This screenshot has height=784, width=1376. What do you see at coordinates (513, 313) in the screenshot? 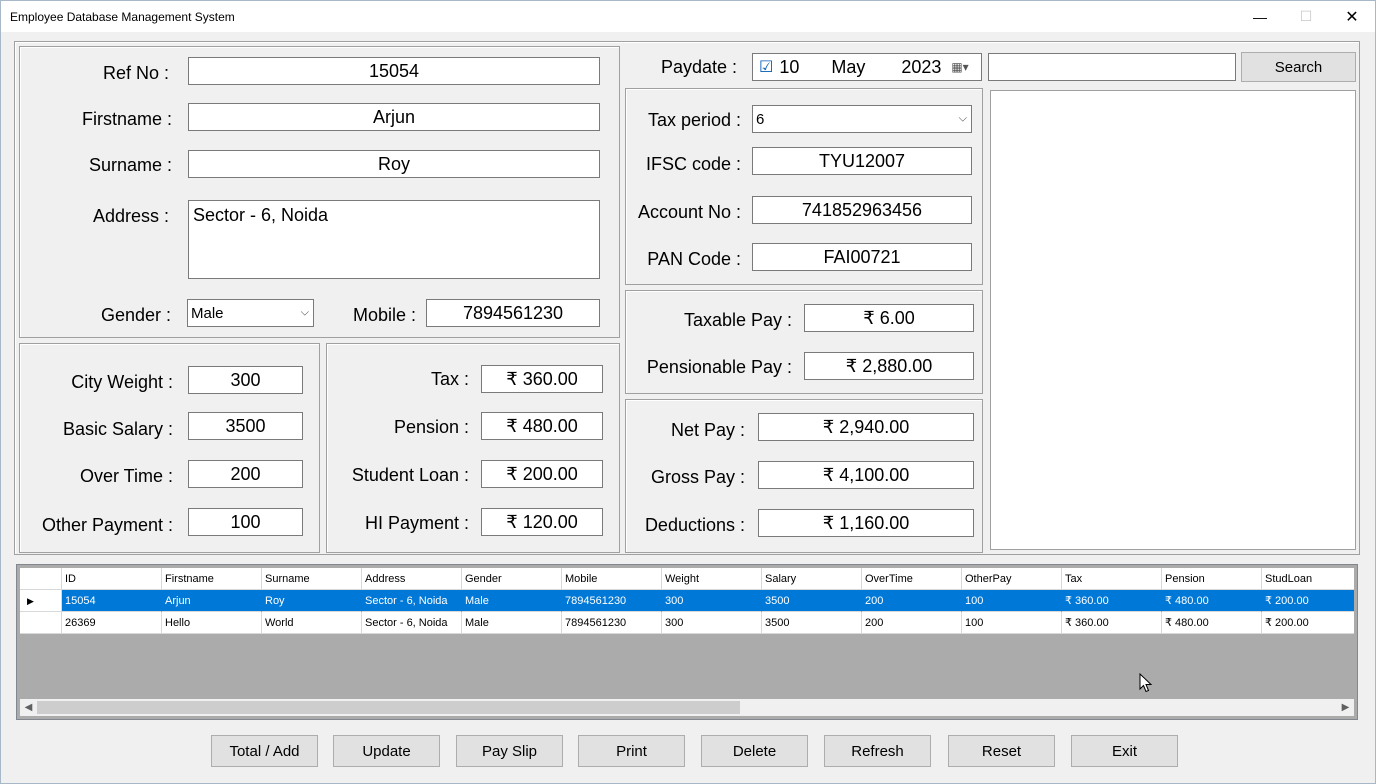
I see `mobile-field: 7894561230` at bounding box center [513, 313].